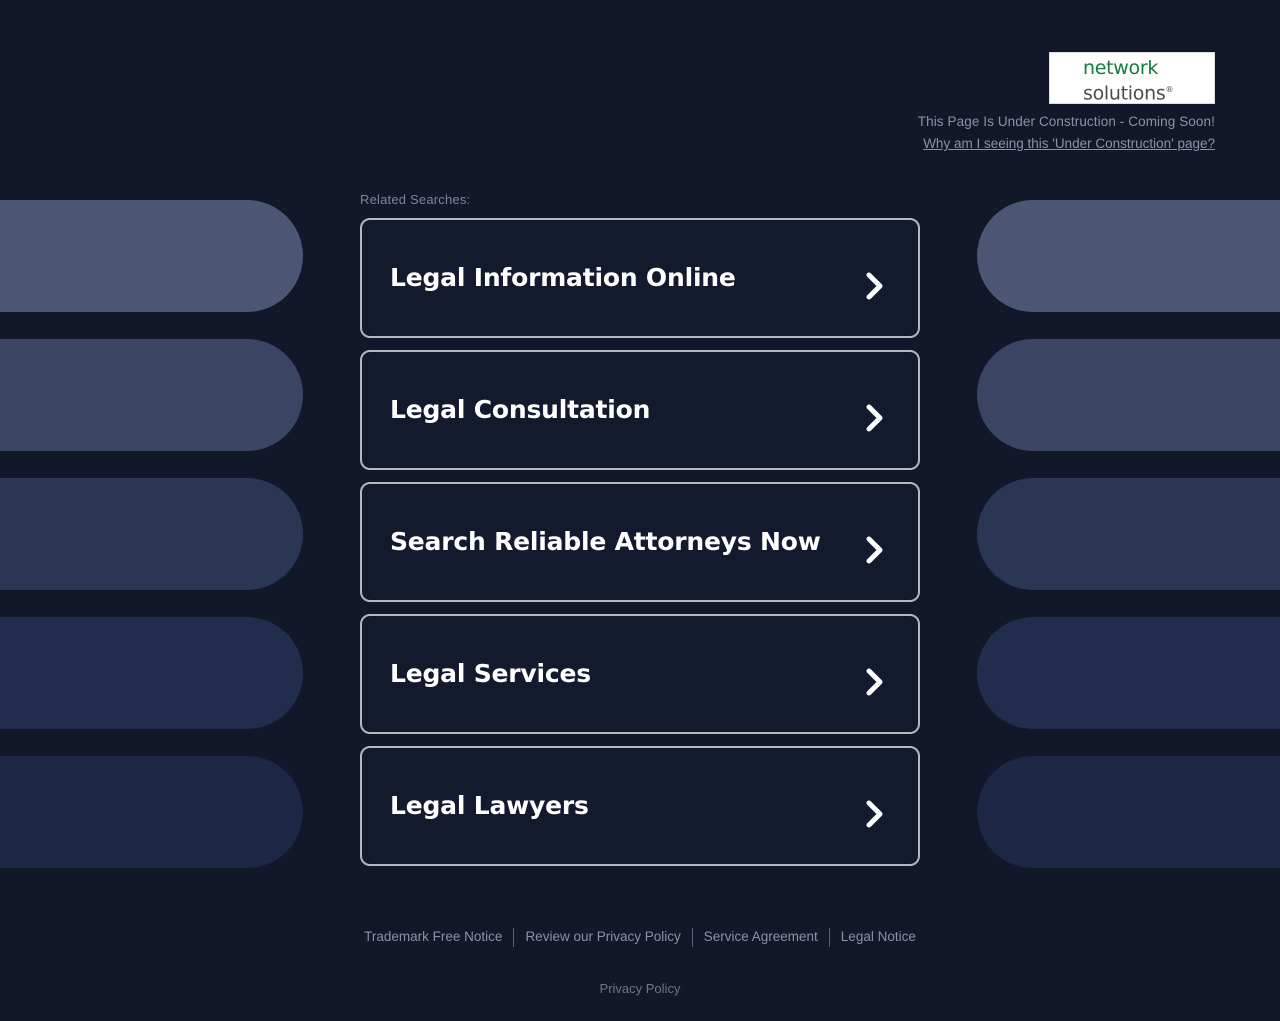 The width and height of the screenshot is (1280, 1021). I want to click on related-search-card-title: Search Reliable Attorneys Now, so click(605, 541).